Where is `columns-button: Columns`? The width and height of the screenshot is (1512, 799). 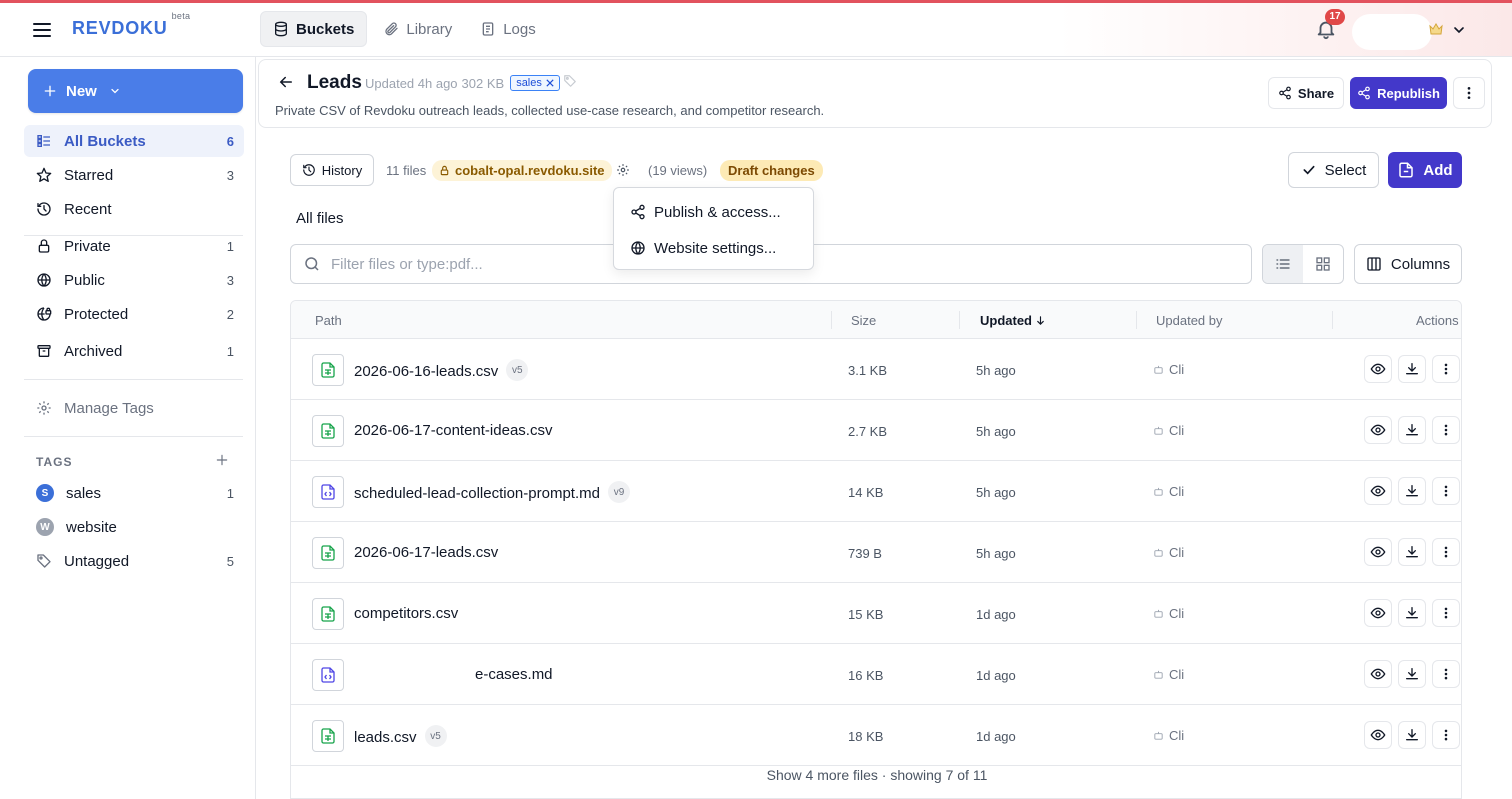
columns-button: Columns is located at coordinates (1408, 264).